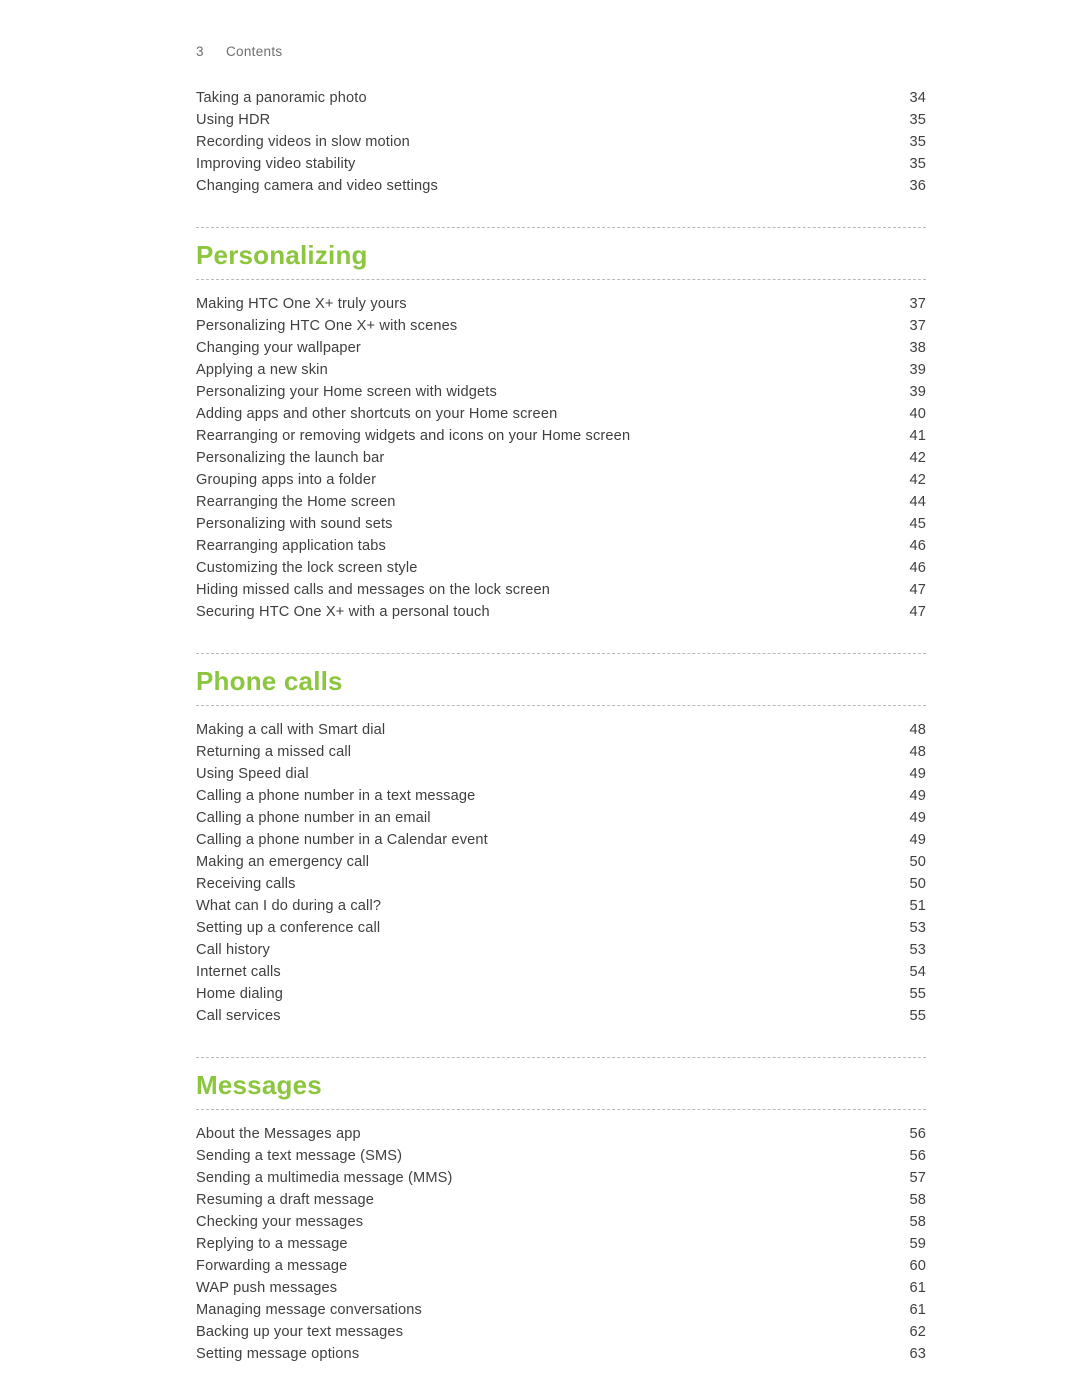 This screenshot has width=1080, height=1397. I want to click on toc-entry-title: Personalizing HTC One X+ with scenes, so click(327, 326).